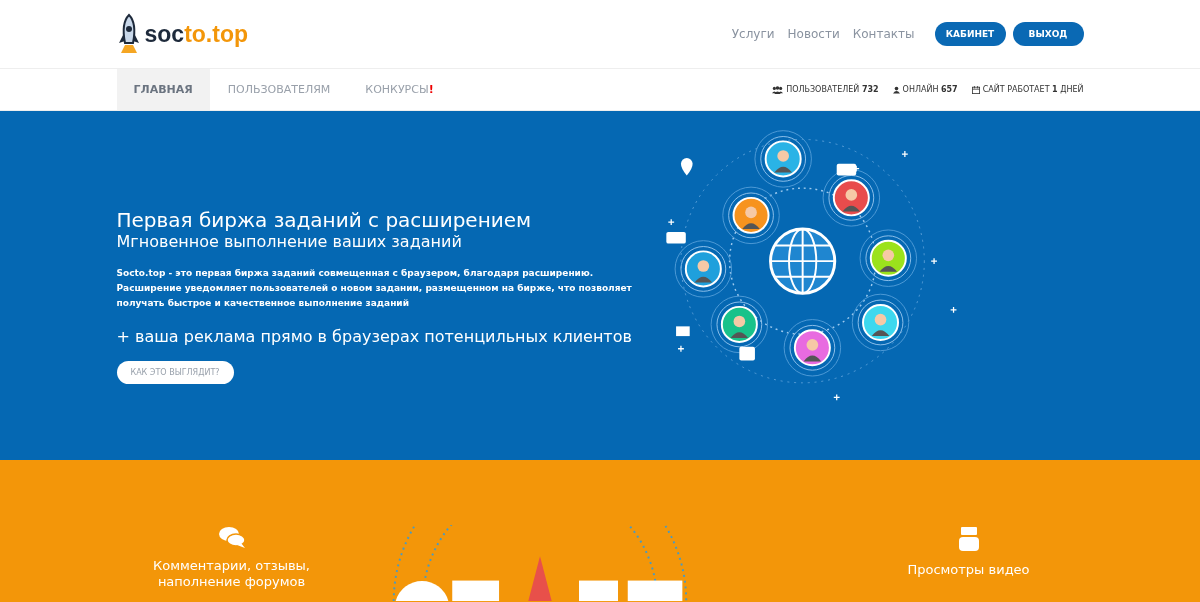 This screenshot has width=1200, height=602. Describe the element at coordinates (896, 89) in the screenshot. I see `user-icon` at that location.